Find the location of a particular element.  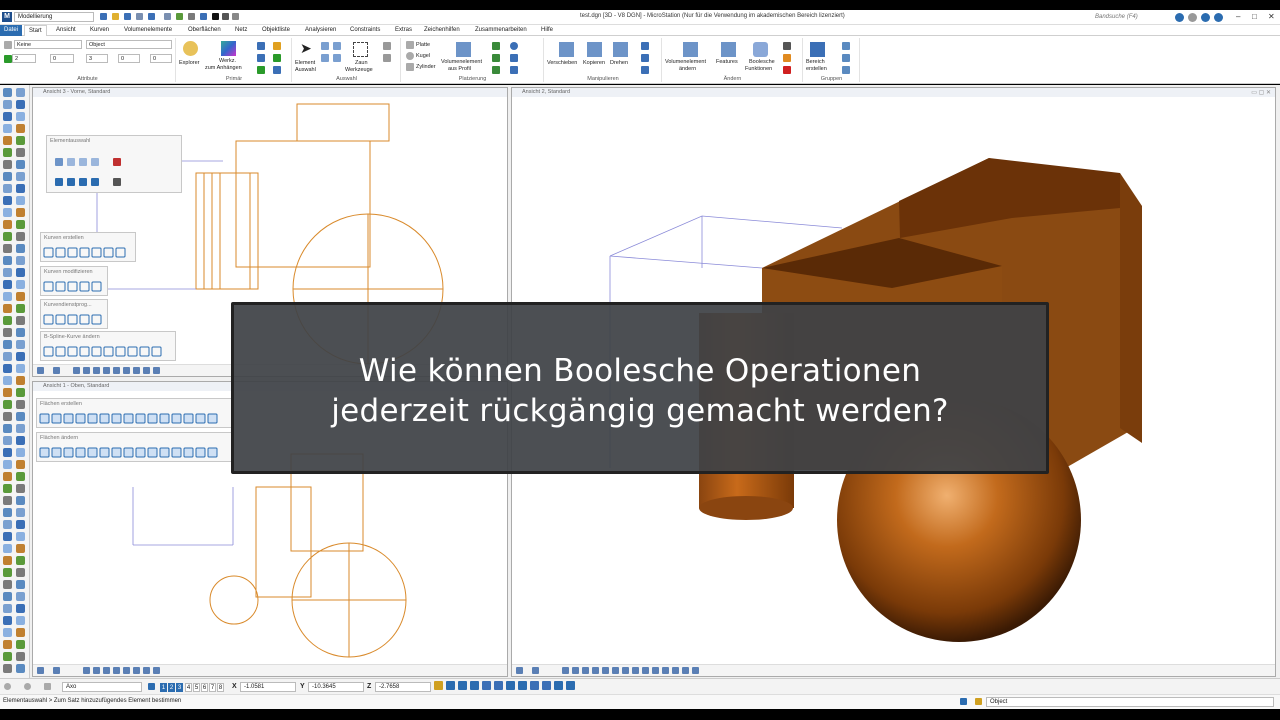

text-icon is located at coordinates (514, 70).